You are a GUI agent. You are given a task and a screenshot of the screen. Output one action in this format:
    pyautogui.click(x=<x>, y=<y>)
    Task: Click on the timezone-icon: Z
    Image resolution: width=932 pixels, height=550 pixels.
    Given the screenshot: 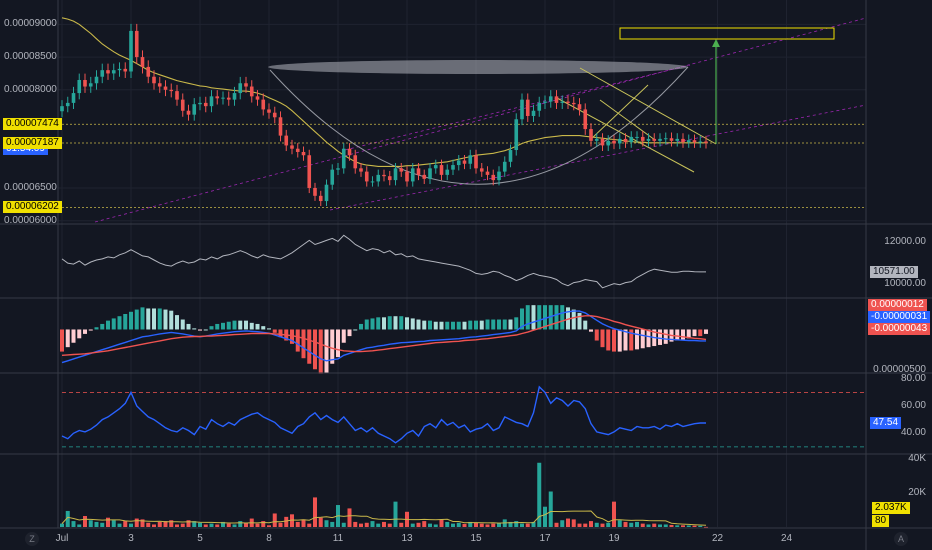 What is the action you would take?
    pyautogui.click(x=32, y=539)
    